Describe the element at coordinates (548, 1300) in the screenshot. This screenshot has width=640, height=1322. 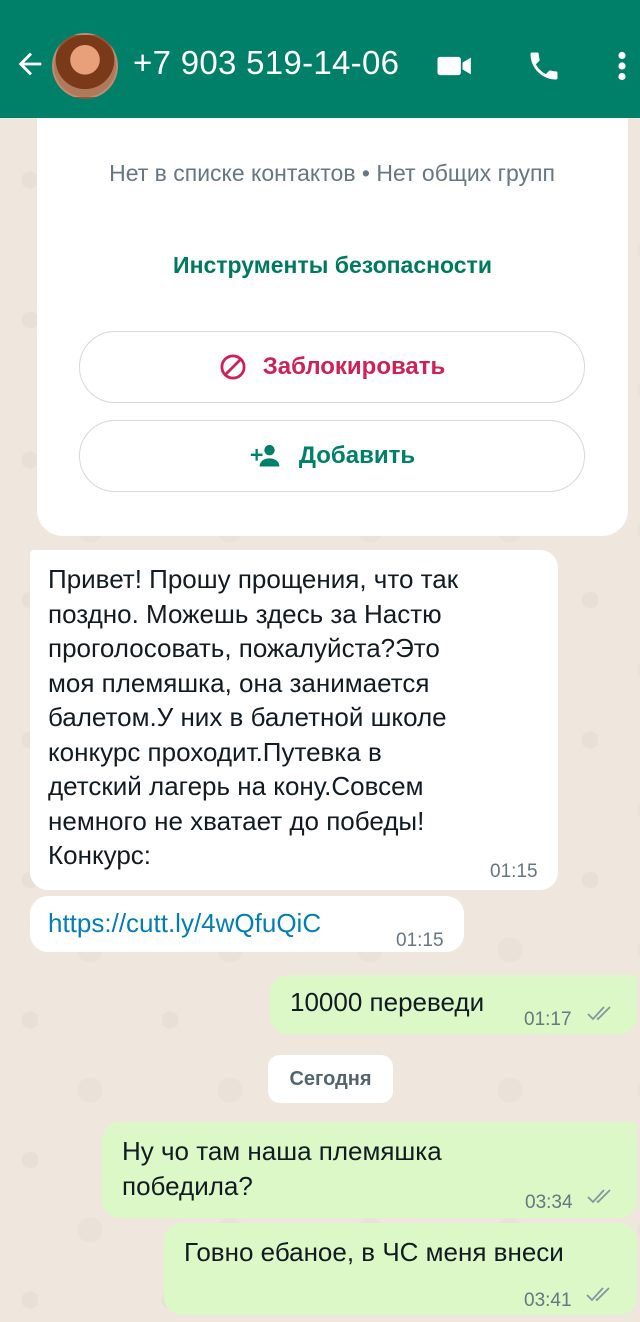
I see `message-time: 03:41` at that location.